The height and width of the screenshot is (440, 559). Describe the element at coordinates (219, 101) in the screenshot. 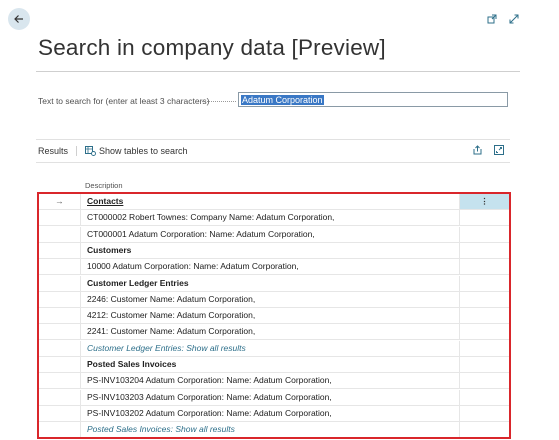

I see `label-leader` at that location.